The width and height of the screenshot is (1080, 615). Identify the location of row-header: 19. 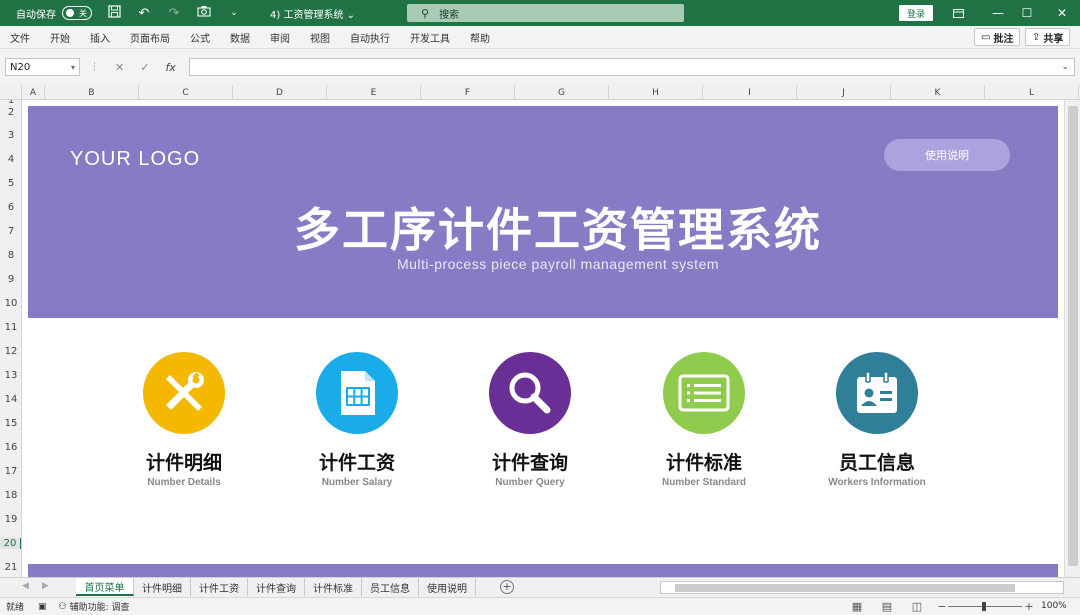
(10, 519).